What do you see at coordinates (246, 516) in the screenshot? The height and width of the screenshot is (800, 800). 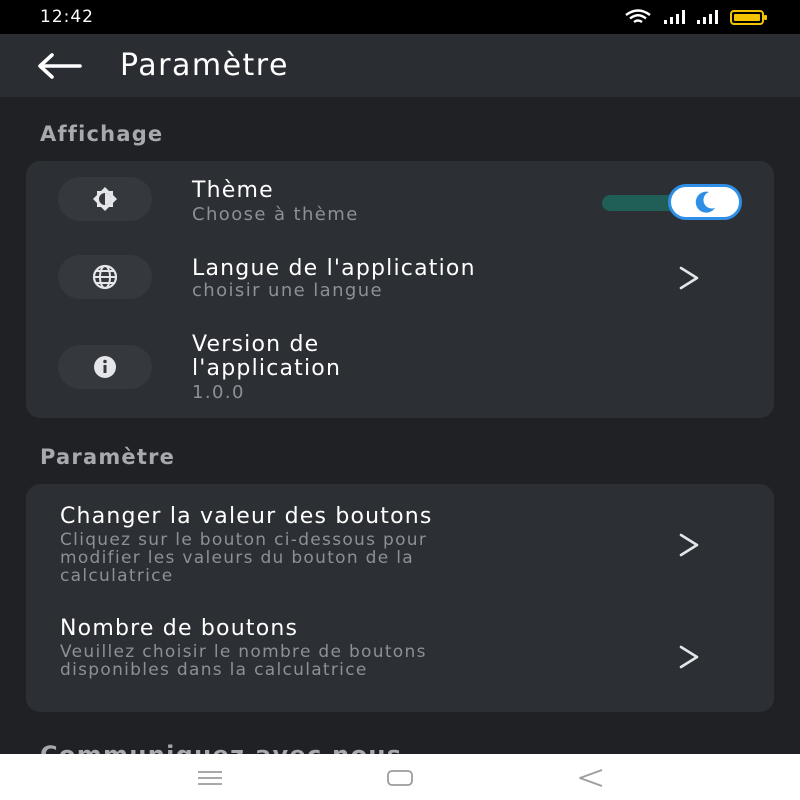 I see `button-values-title: Changer la valeur des boutons` at bounding box center [246, 516].